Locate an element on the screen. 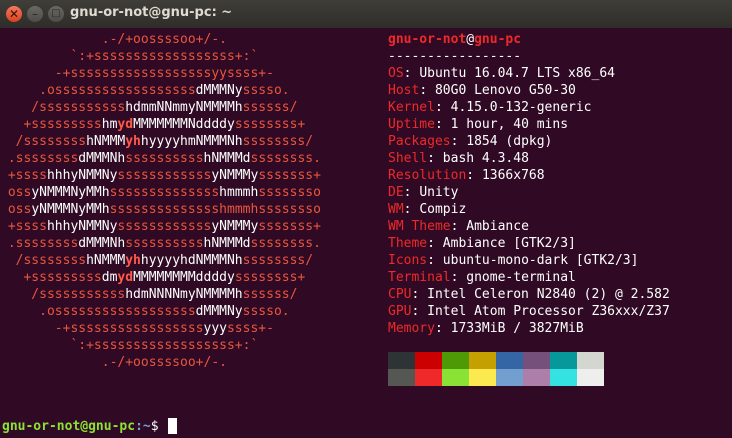  logo-segment: hdmmNNmmyNMMMMh is located at coordinates (184, 107).